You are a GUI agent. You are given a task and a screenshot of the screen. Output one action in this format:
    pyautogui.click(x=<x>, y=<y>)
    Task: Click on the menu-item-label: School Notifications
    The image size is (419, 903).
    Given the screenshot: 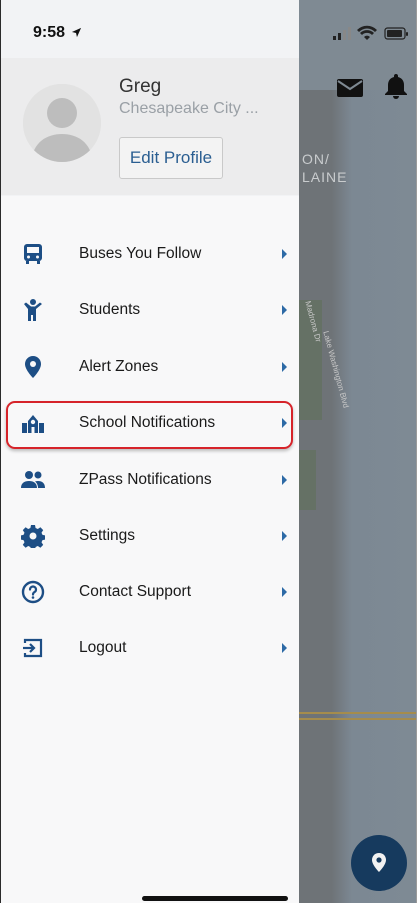 What is the action you would take?
    pyautogui.click(x=147, y=422)
    